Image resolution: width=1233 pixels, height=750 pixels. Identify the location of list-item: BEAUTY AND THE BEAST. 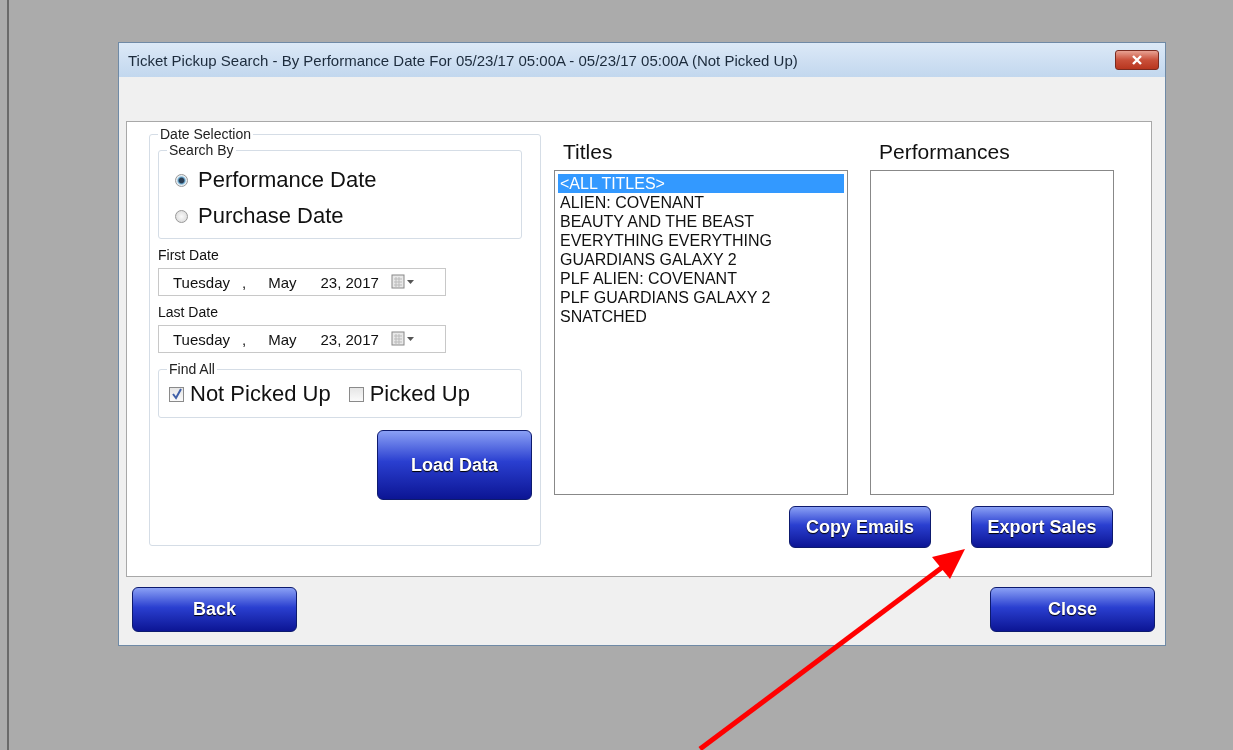
(701, 221).